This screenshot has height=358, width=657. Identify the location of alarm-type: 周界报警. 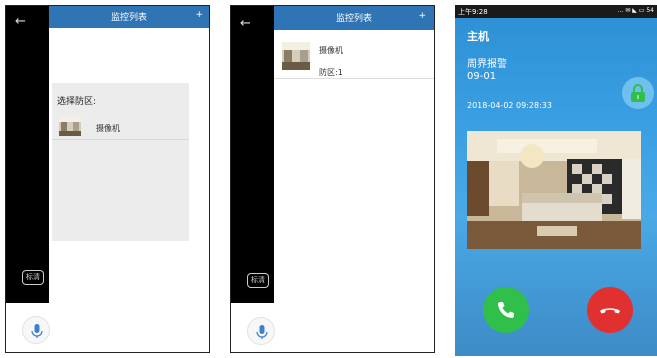
(487, 64).